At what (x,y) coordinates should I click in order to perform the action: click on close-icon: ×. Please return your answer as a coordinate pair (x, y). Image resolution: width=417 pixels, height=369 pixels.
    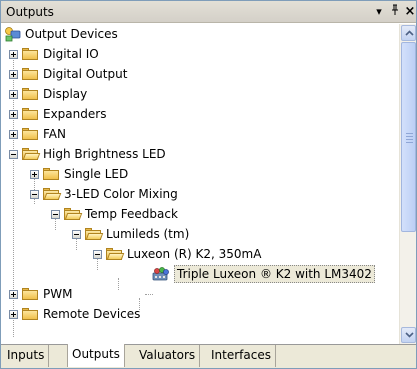
    Looking at the image, I should click on (410, 12).